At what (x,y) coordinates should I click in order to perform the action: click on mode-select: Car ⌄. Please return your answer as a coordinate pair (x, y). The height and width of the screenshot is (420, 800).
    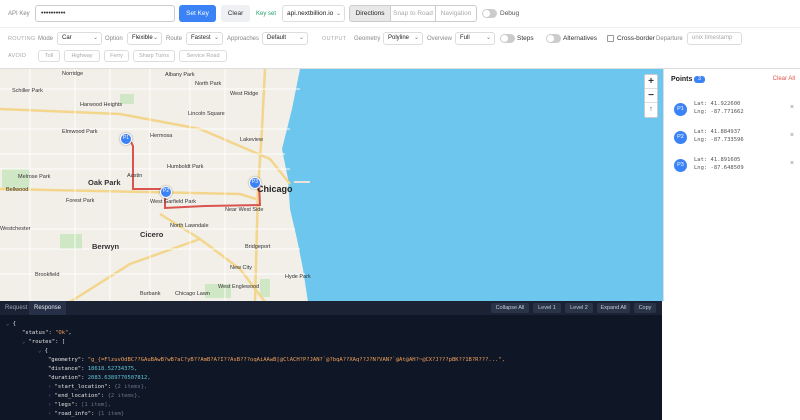
    Looking at the image, I should click on (79, 38).